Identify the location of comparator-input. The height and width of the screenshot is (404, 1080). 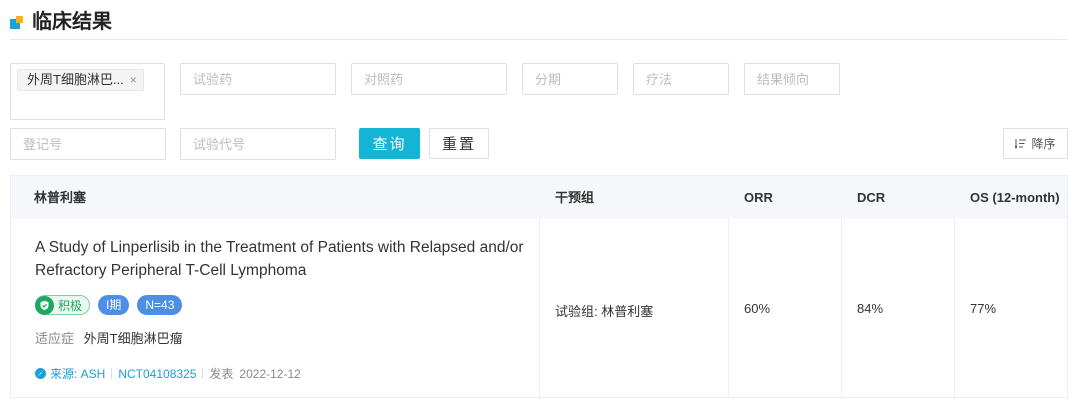
(429, 79).